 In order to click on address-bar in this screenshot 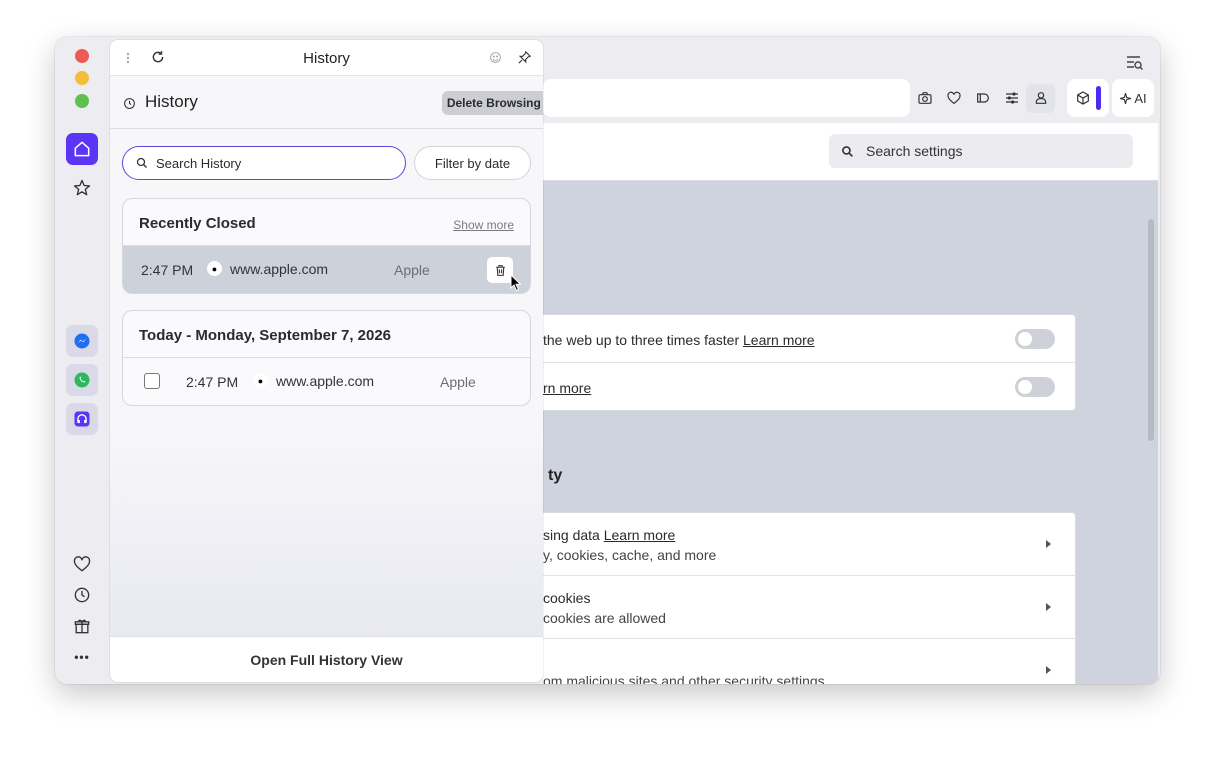, I will do `click(726, 98)`.